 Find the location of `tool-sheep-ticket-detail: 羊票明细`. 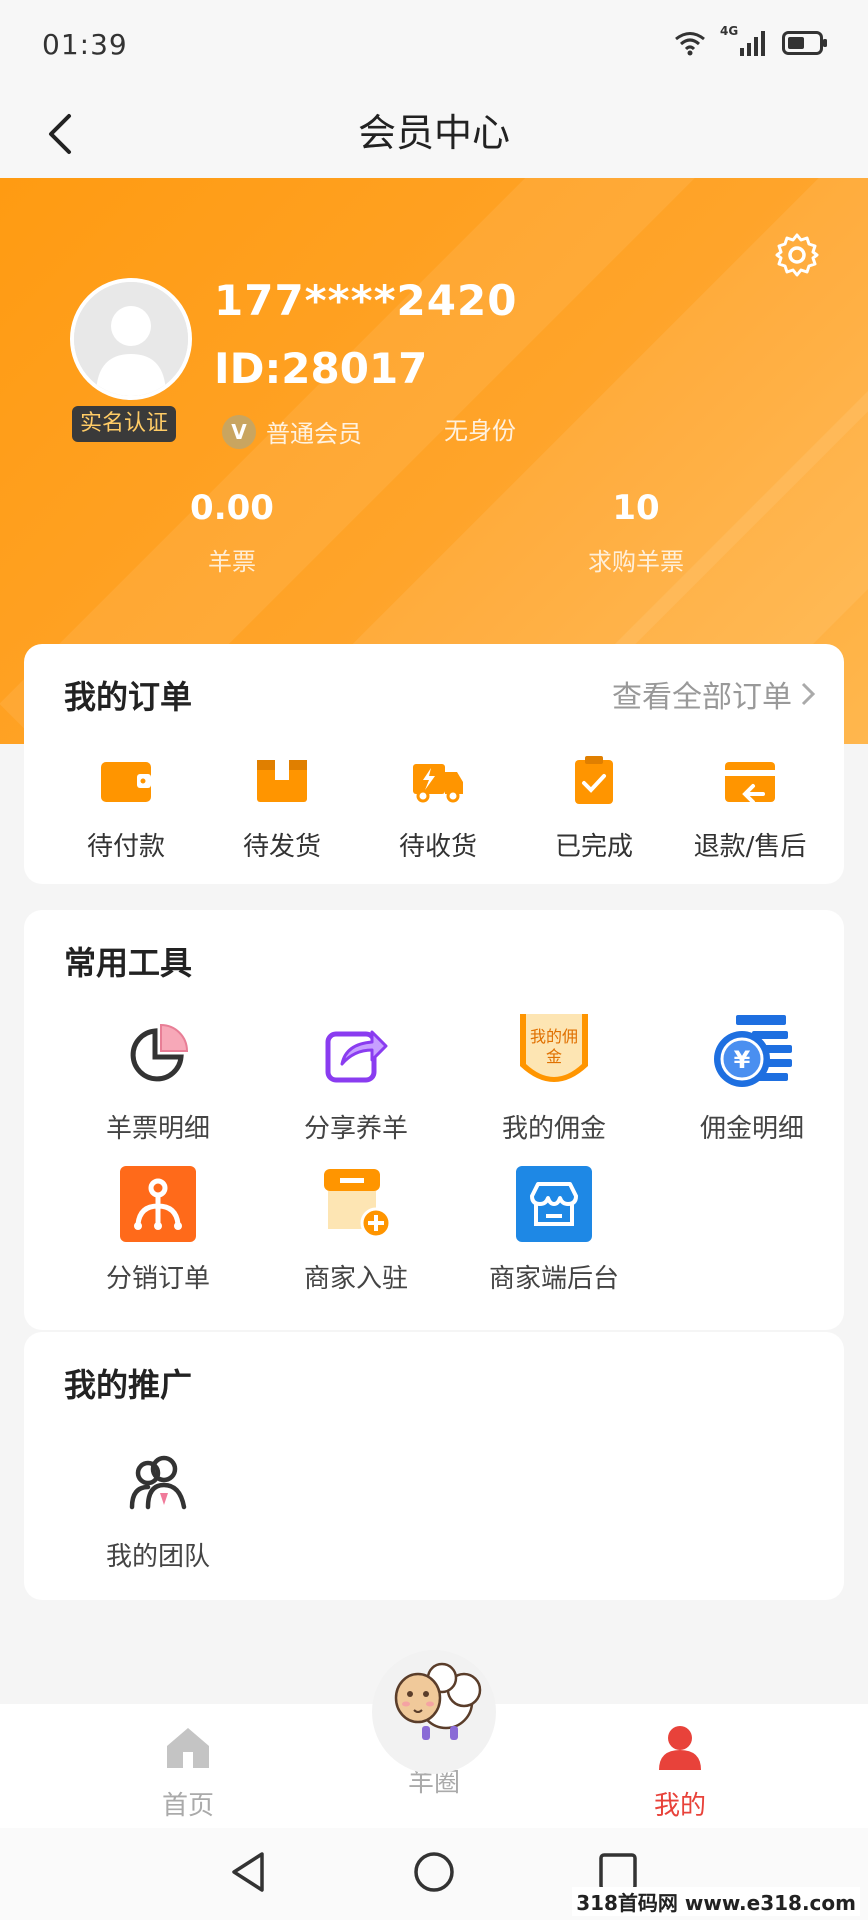

tool-sheep-ticket-detail: 羊票明细 is located at coordinates (158, 1079).